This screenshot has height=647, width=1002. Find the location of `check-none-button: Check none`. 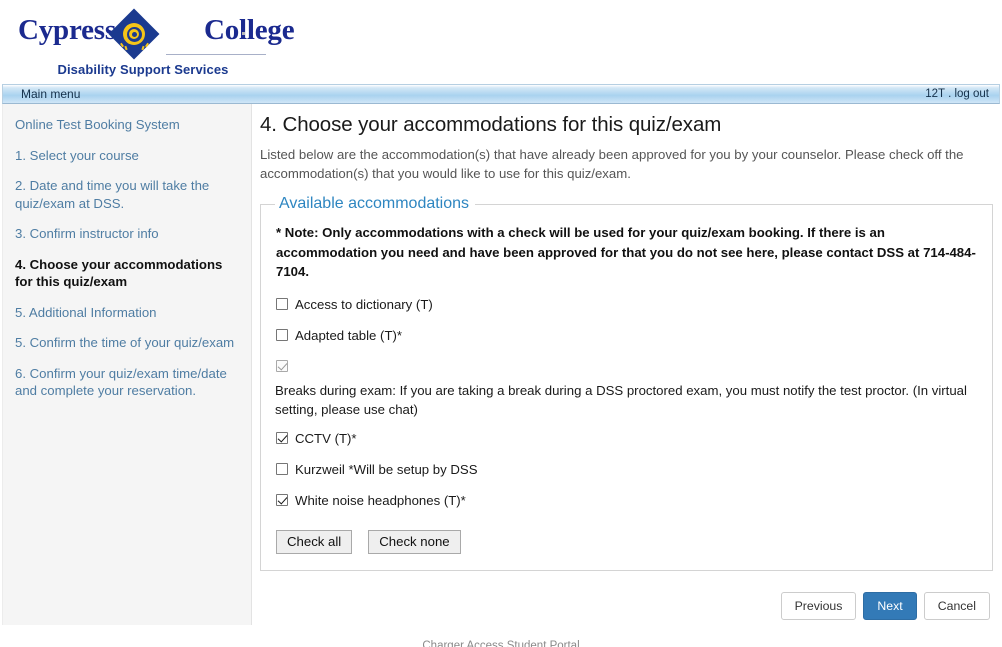

check-none-button: Check none is located at coordinates (414, 541).